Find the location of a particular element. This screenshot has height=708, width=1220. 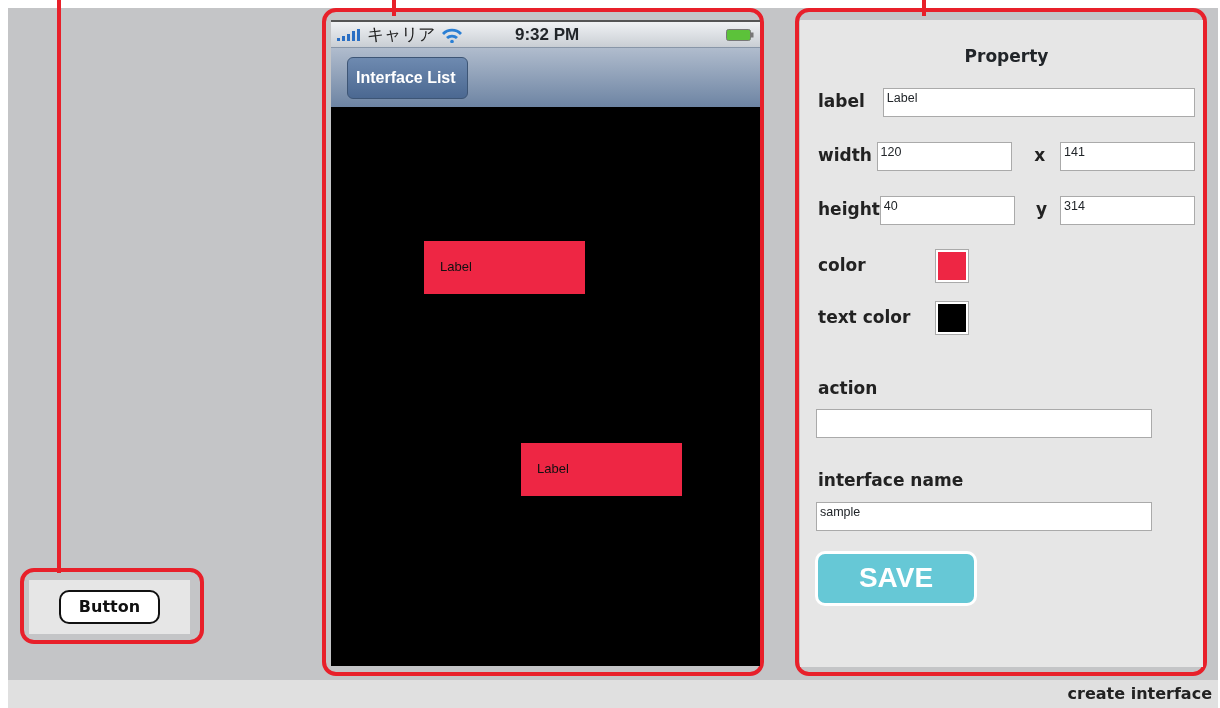

wifi-icon is located at coordinates (452, 34).